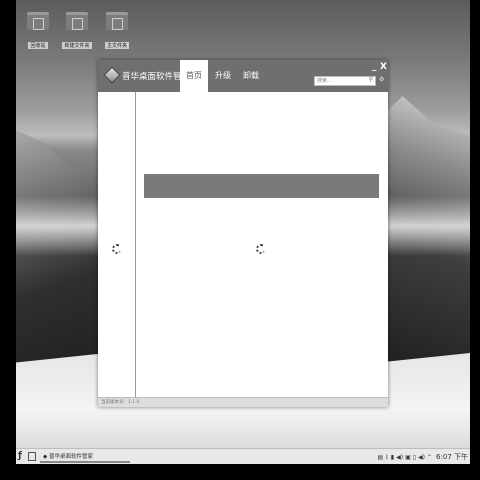  What do you see at coordinates (38, 45) in the screenshot?
I see `desktop-icon-label: 回收站` at bounding box center [38, 45].